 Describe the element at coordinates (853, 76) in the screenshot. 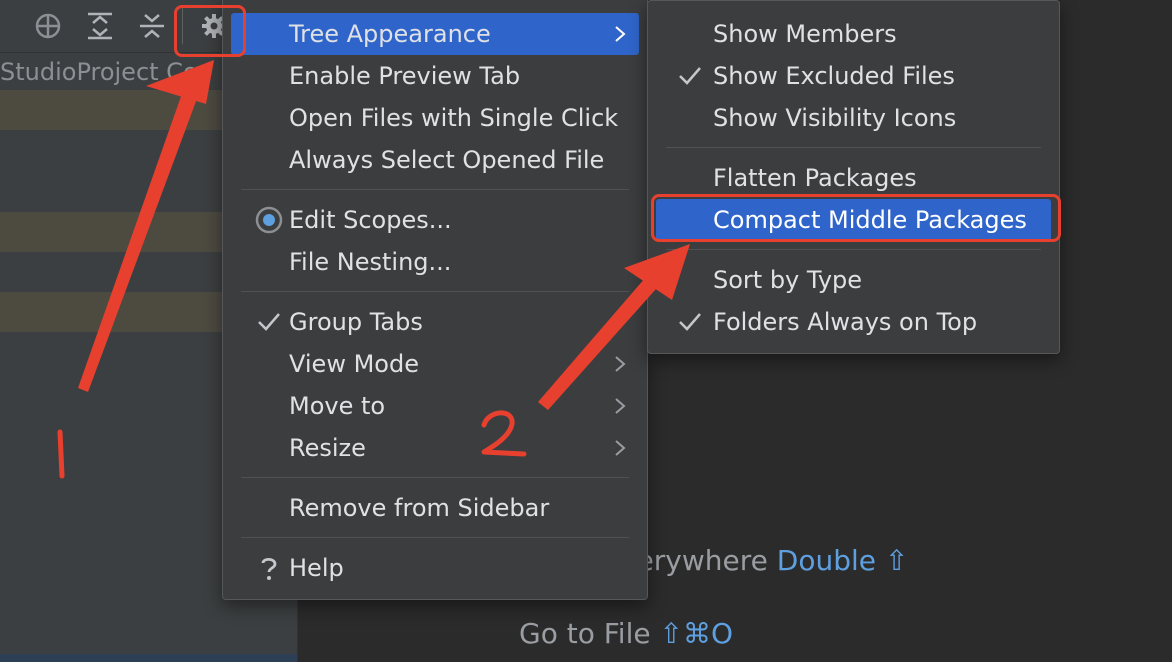

I see `submenu-item-show-excluded-files: Show Excluded Files` at that location.